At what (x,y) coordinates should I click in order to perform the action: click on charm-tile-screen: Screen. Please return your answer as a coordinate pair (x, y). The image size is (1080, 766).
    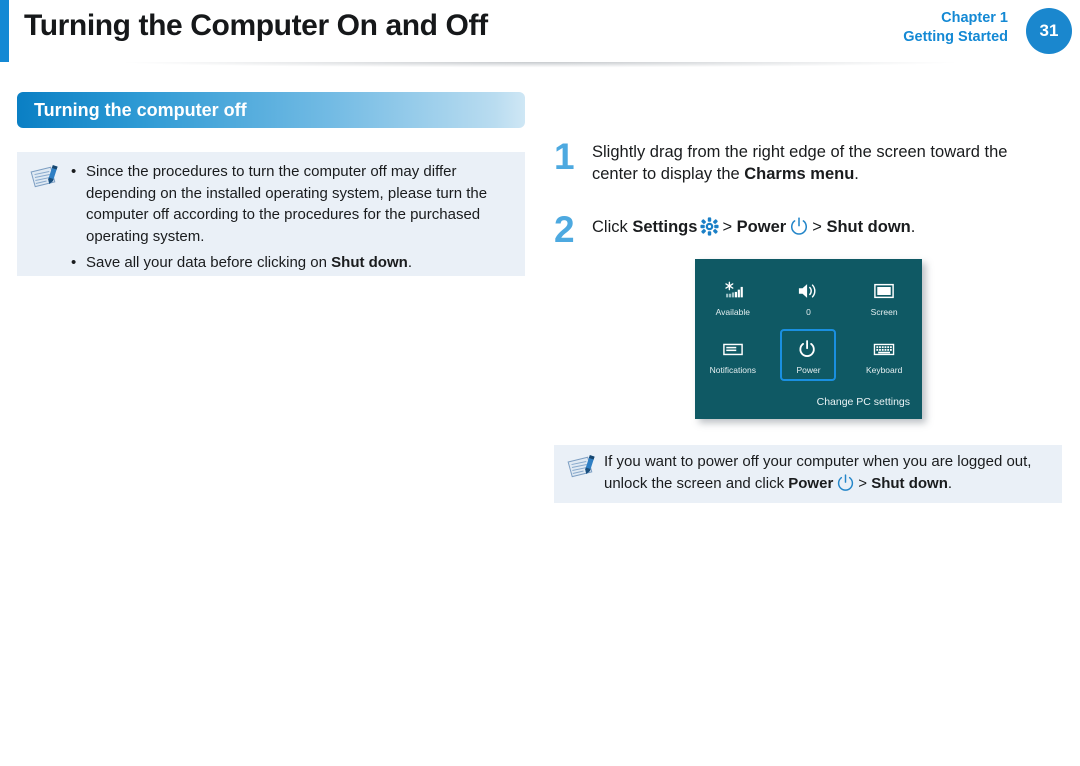
    Looking at the image, I should click on (884, 297).